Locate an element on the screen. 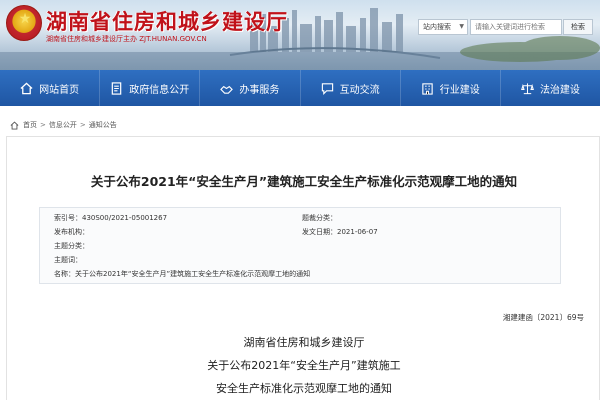  breadcrumb: 首页 > 信息公开 > 通知公告 is located at coordinates (63, 125).